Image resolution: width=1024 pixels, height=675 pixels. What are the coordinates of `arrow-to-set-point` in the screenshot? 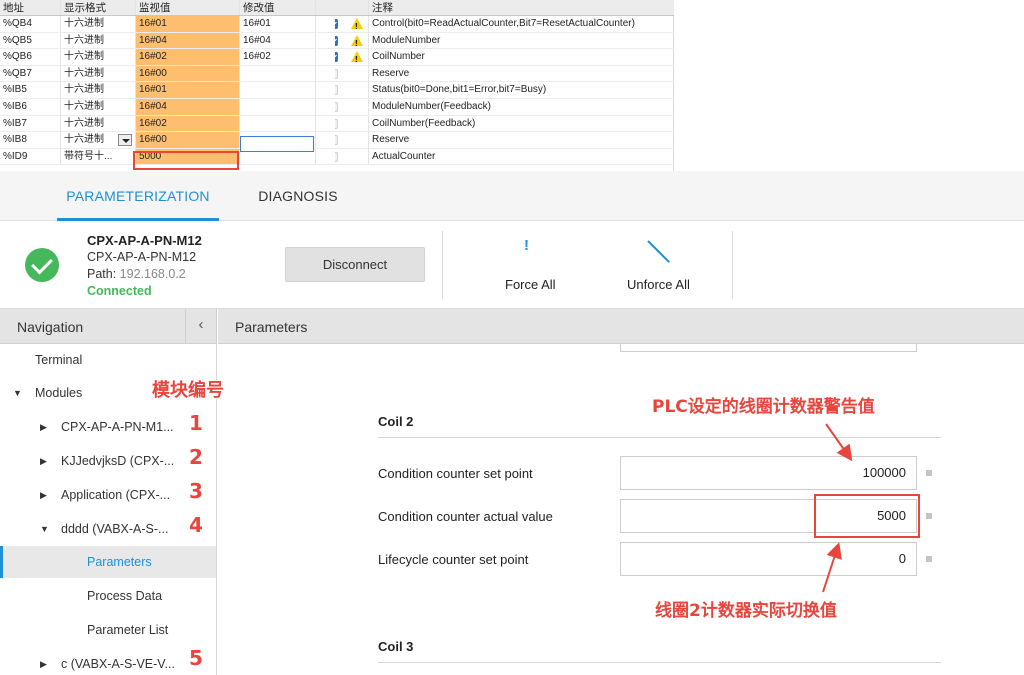 It's located at (839, 442).